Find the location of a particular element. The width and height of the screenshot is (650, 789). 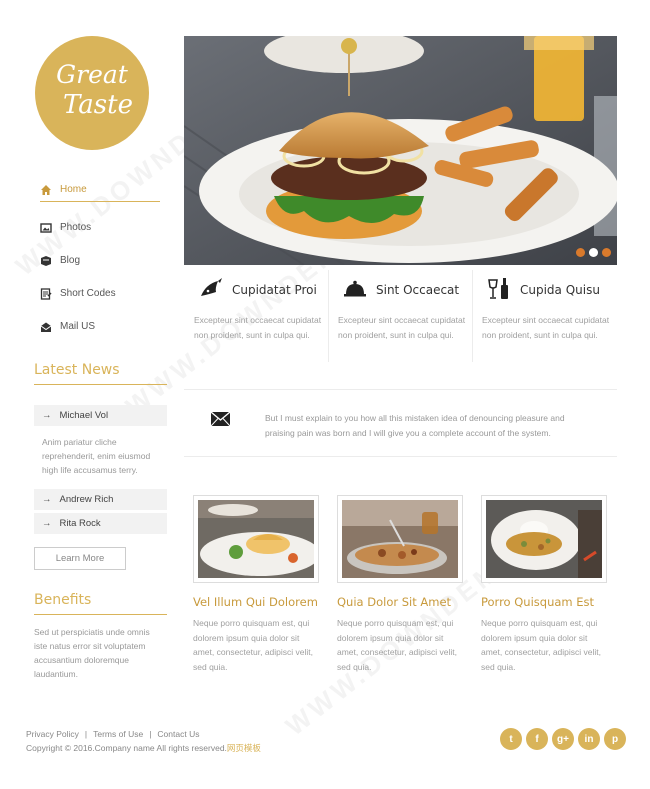

footer-link-contact-us: Contact Us is located at coordinates (178, 734).